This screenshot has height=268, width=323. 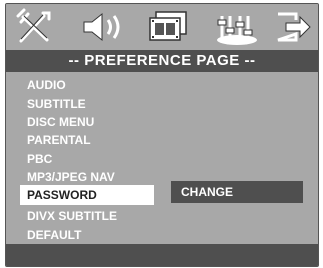 What do you see at coordinates (34, 27) in the screenshot?
I see `general-setup-icon` at bounding box center [34, 27].